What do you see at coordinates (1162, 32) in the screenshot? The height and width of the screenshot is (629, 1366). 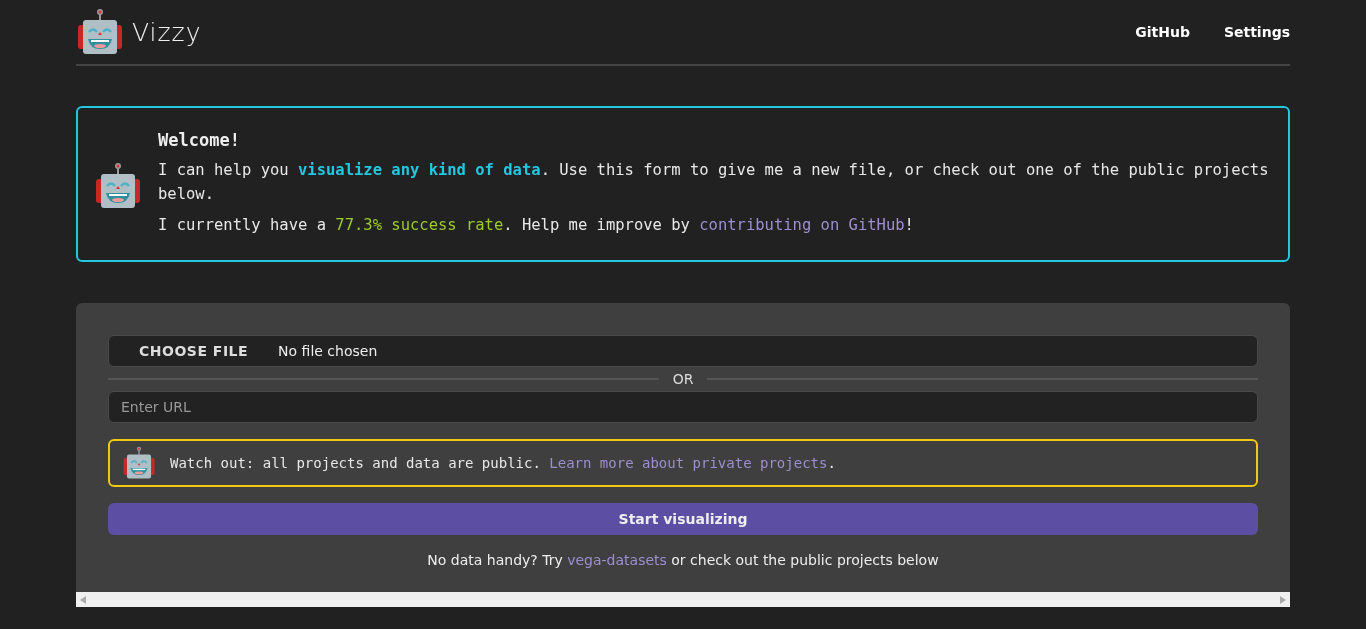 I see `nav-link: GitHub` at bounding box center [1162, 32].